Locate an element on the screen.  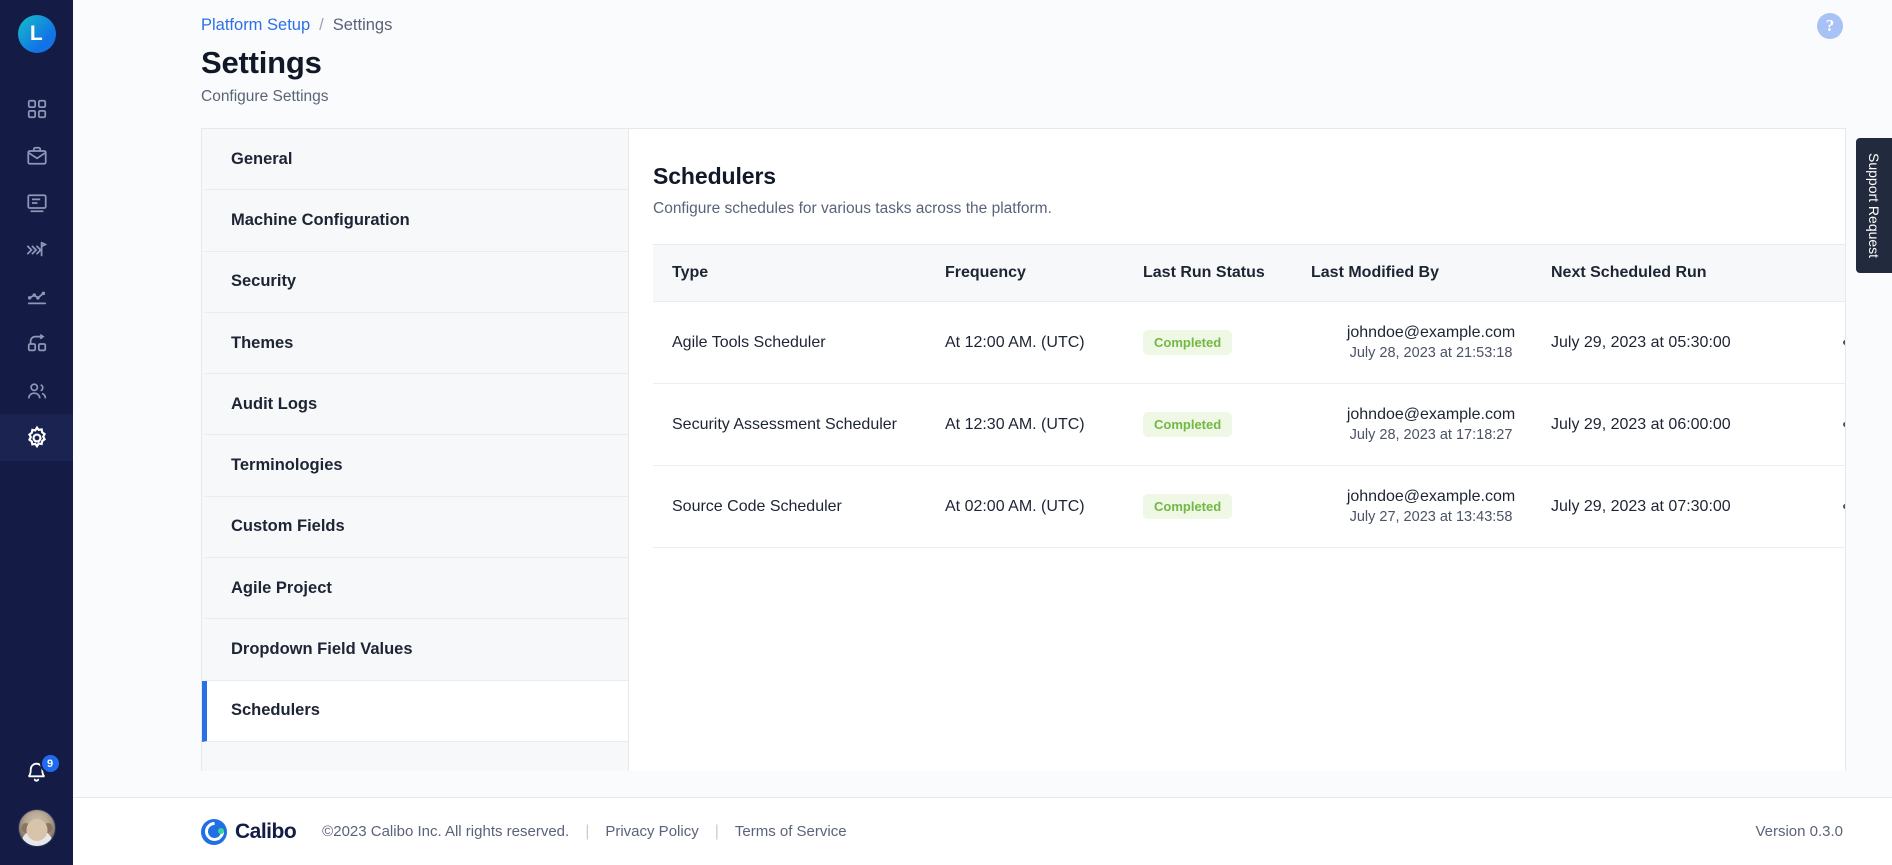
sidebar-item-analytics is located at coordinates (36, 296).